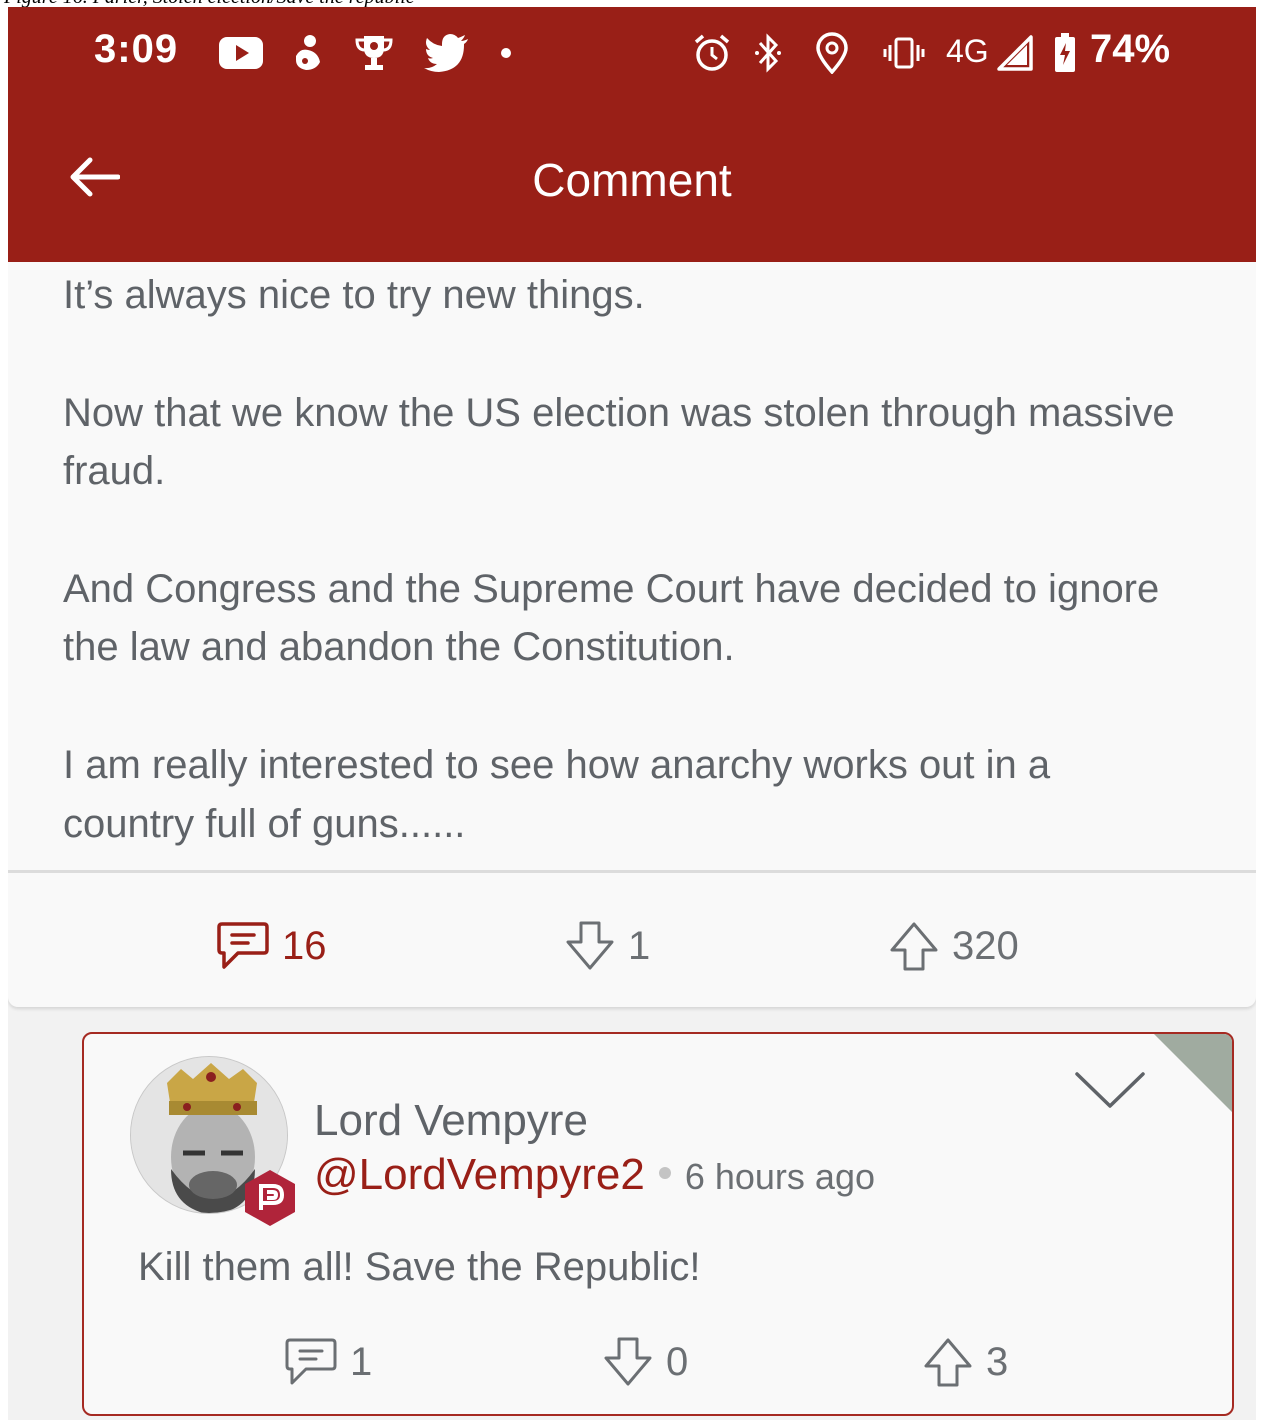  I want to click on vibrate-icon, so click(904, 53).